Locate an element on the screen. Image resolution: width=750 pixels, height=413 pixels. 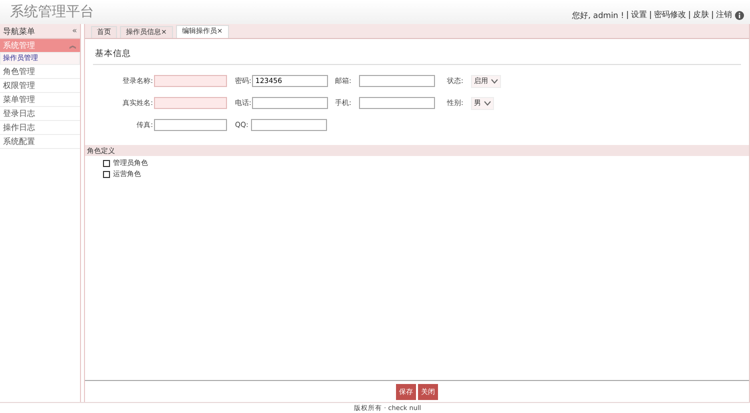
section-title: 基本信息 is located at coordinates (417, 55).